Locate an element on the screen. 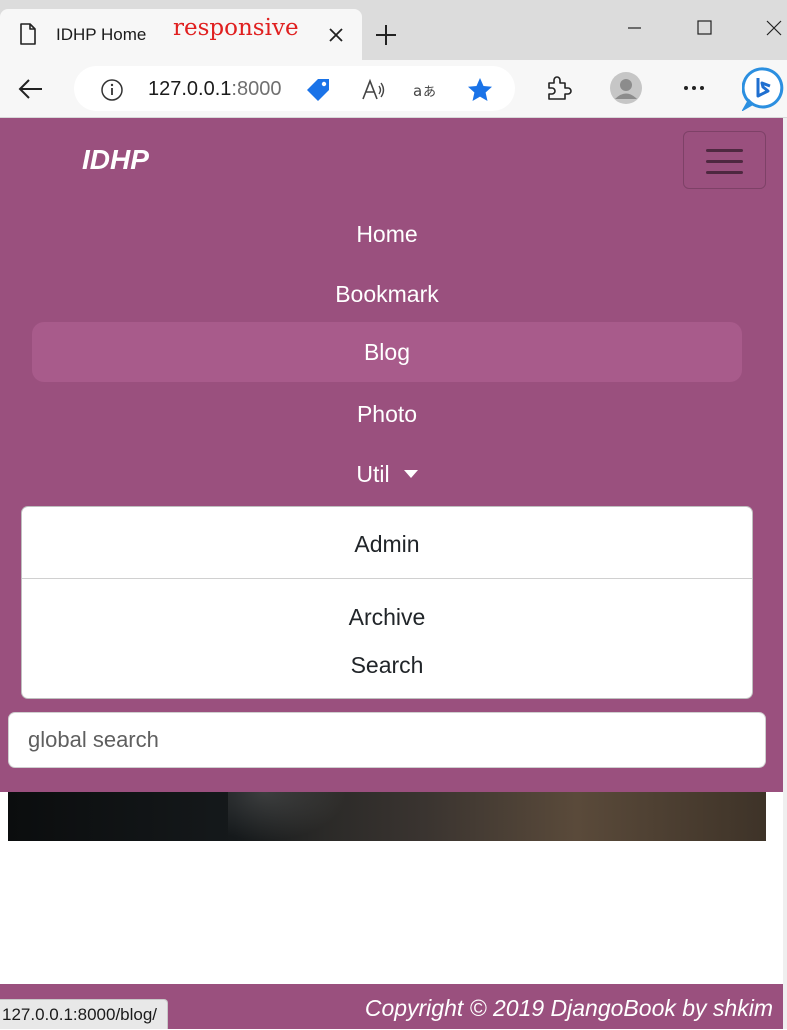 Image resolution: width=787 pixels, height=1030 pixels. tab-title: IDHP Home is located at coordinates (101, 34).